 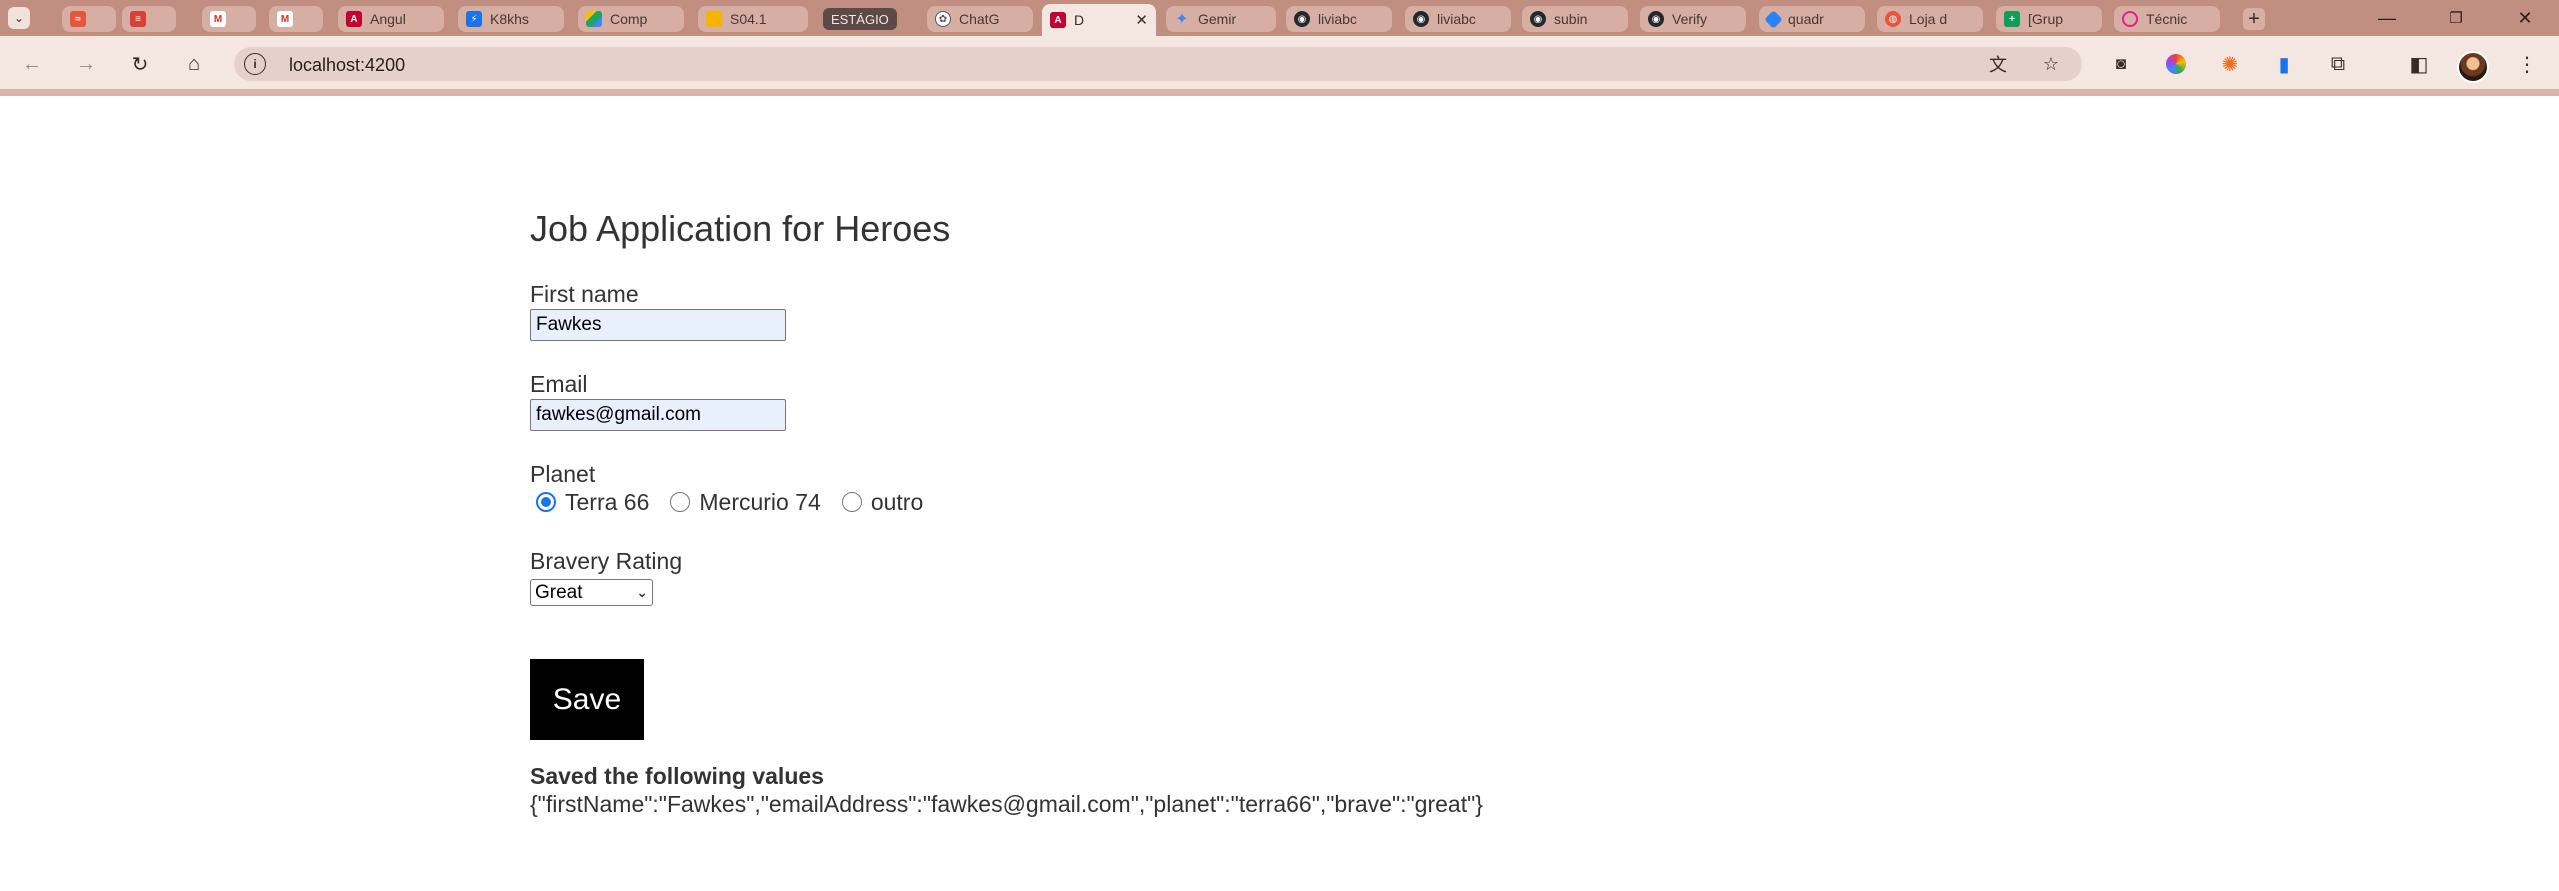 What do you see at coordinates (594, 19) in the screenshot?
I see `google-drive-icon` at bounding box center [594, 19].